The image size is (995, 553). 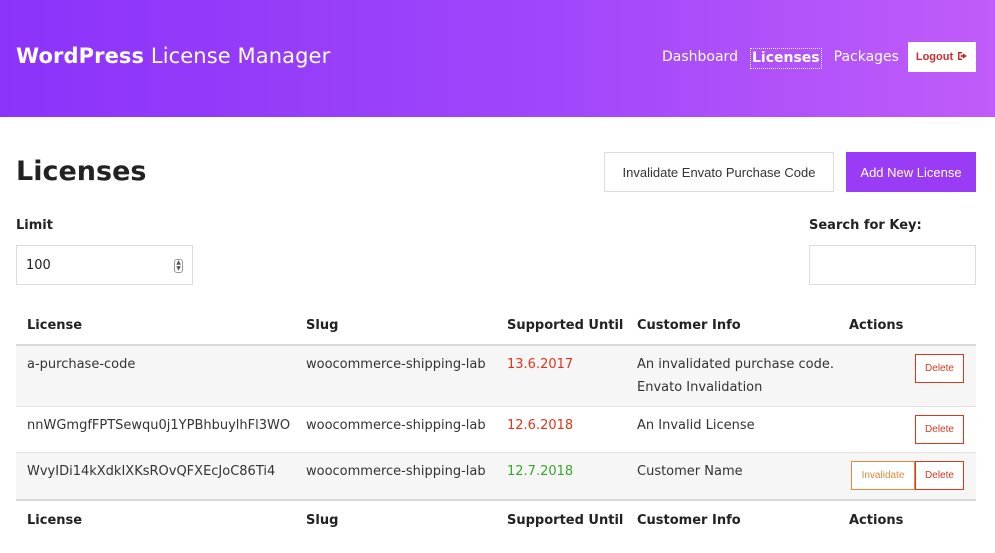 I want to click on nav-dashboard: Dashboard, so click(x=700, y=58).